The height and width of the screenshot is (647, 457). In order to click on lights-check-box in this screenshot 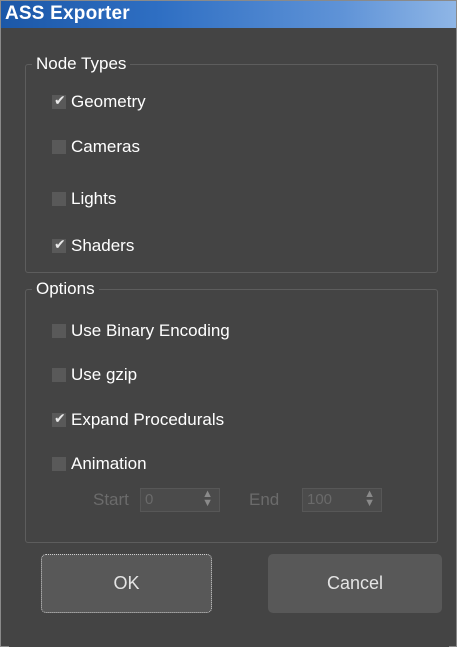, I will do `click(59, 199)`.